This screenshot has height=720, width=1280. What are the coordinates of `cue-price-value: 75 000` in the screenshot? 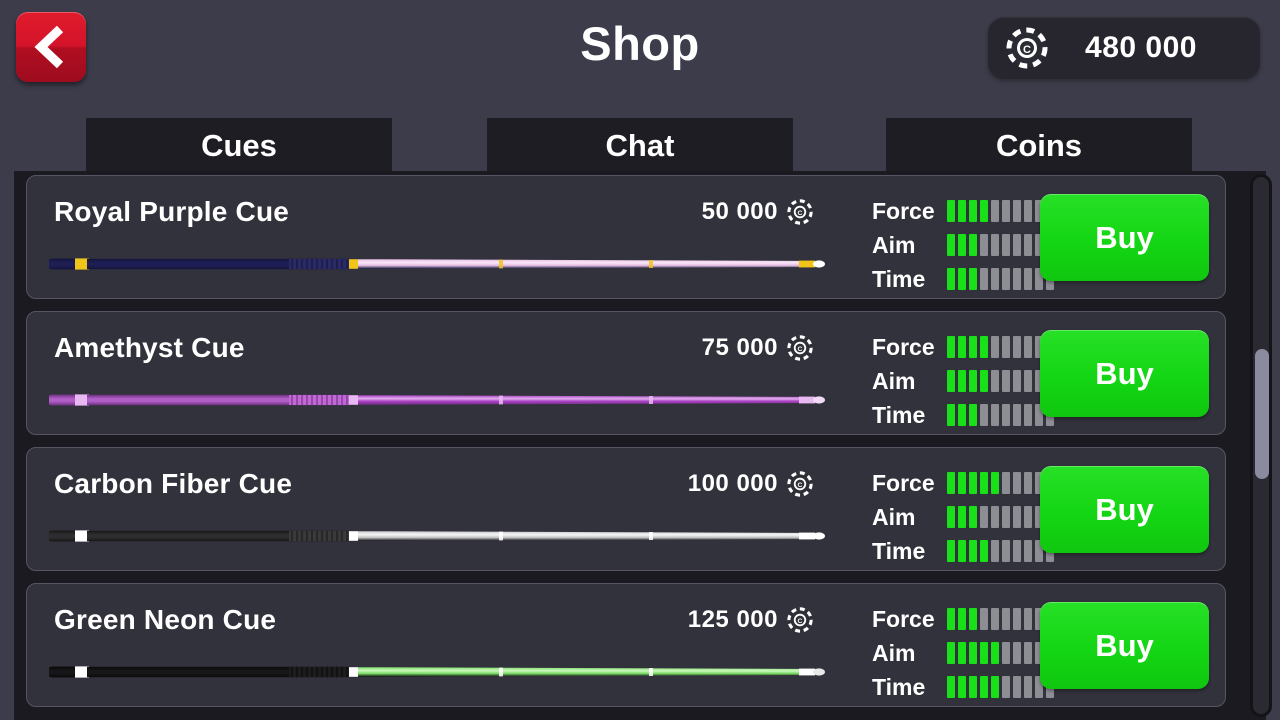 It's located at (739, 347).